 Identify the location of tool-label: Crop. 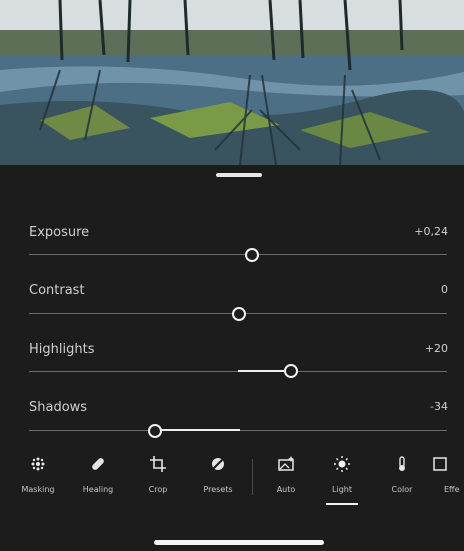
(158, 489).